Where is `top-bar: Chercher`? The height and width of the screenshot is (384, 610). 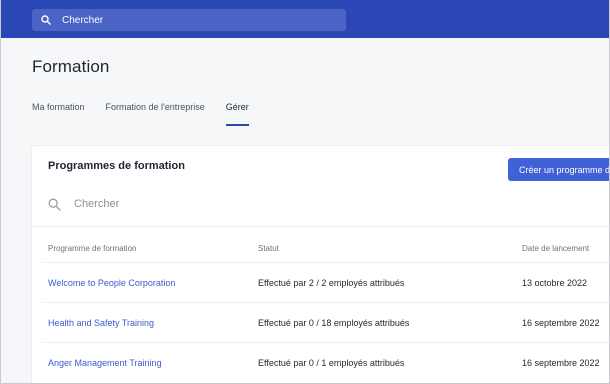
top-bar: Chercher is located at coordinates (305, 19).